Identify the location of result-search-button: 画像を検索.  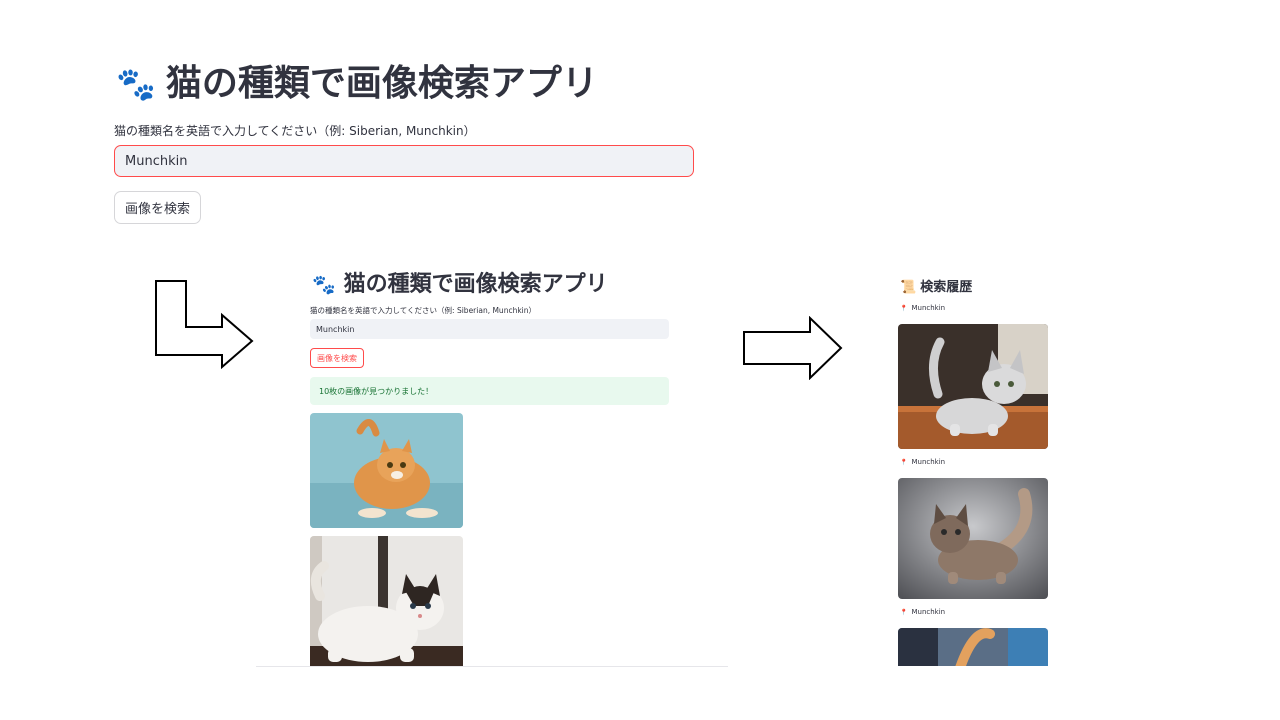
(337, 358).